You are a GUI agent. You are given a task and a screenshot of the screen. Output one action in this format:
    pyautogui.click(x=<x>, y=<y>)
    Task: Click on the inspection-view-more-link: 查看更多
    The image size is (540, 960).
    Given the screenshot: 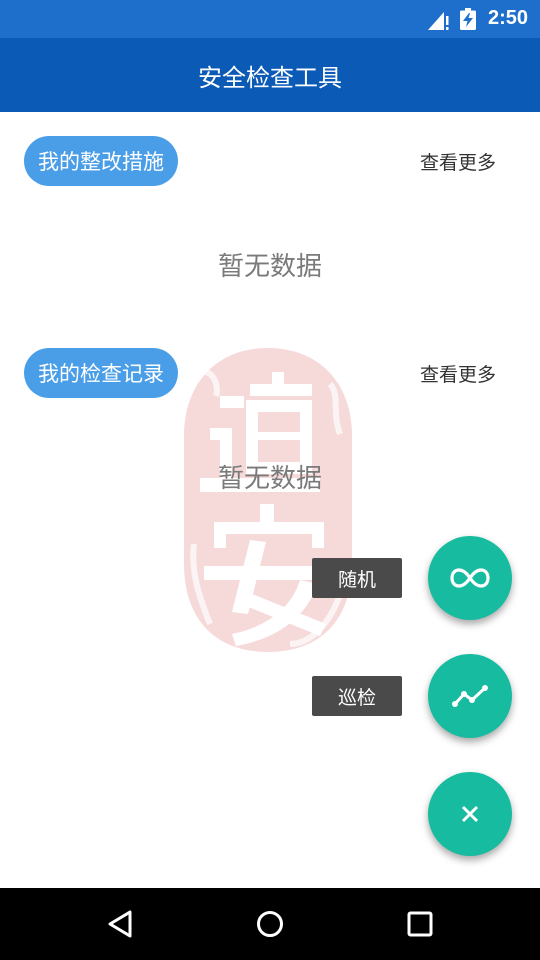 What is the action you would take?
    pyautogui.click(x=458, y=373)
    